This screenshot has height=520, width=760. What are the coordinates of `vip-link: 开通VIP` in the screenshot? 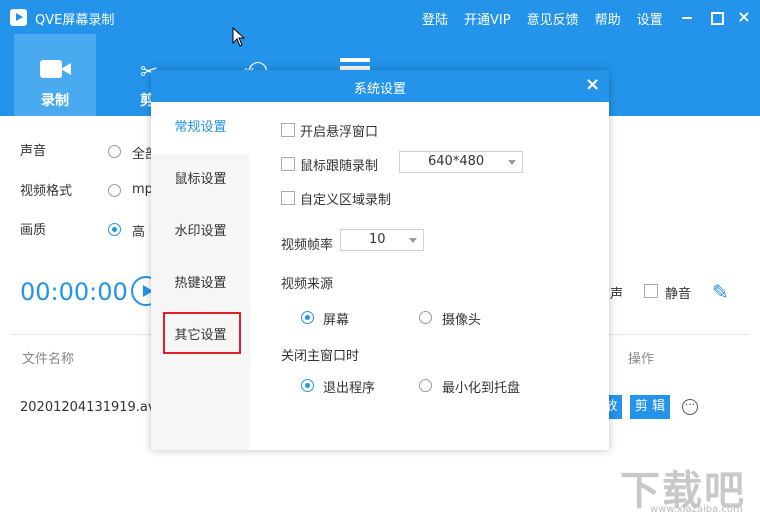 It's located at (487, 18).